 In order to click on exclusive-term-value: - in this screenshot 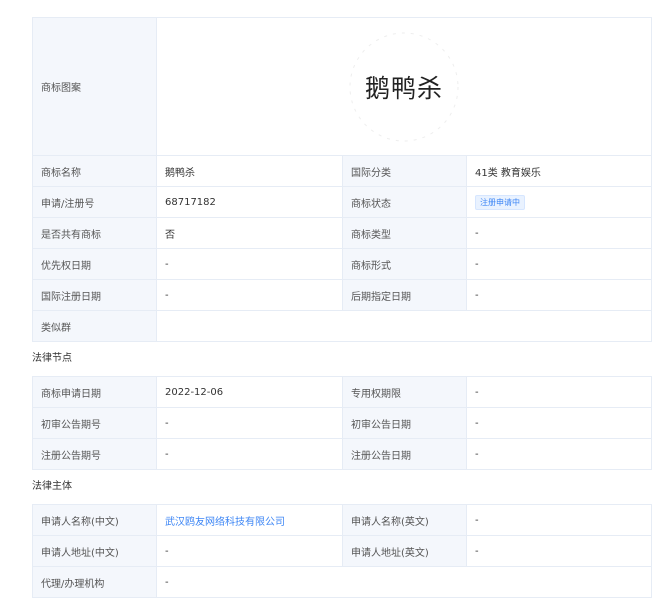, I will do `click(559, 392)`.